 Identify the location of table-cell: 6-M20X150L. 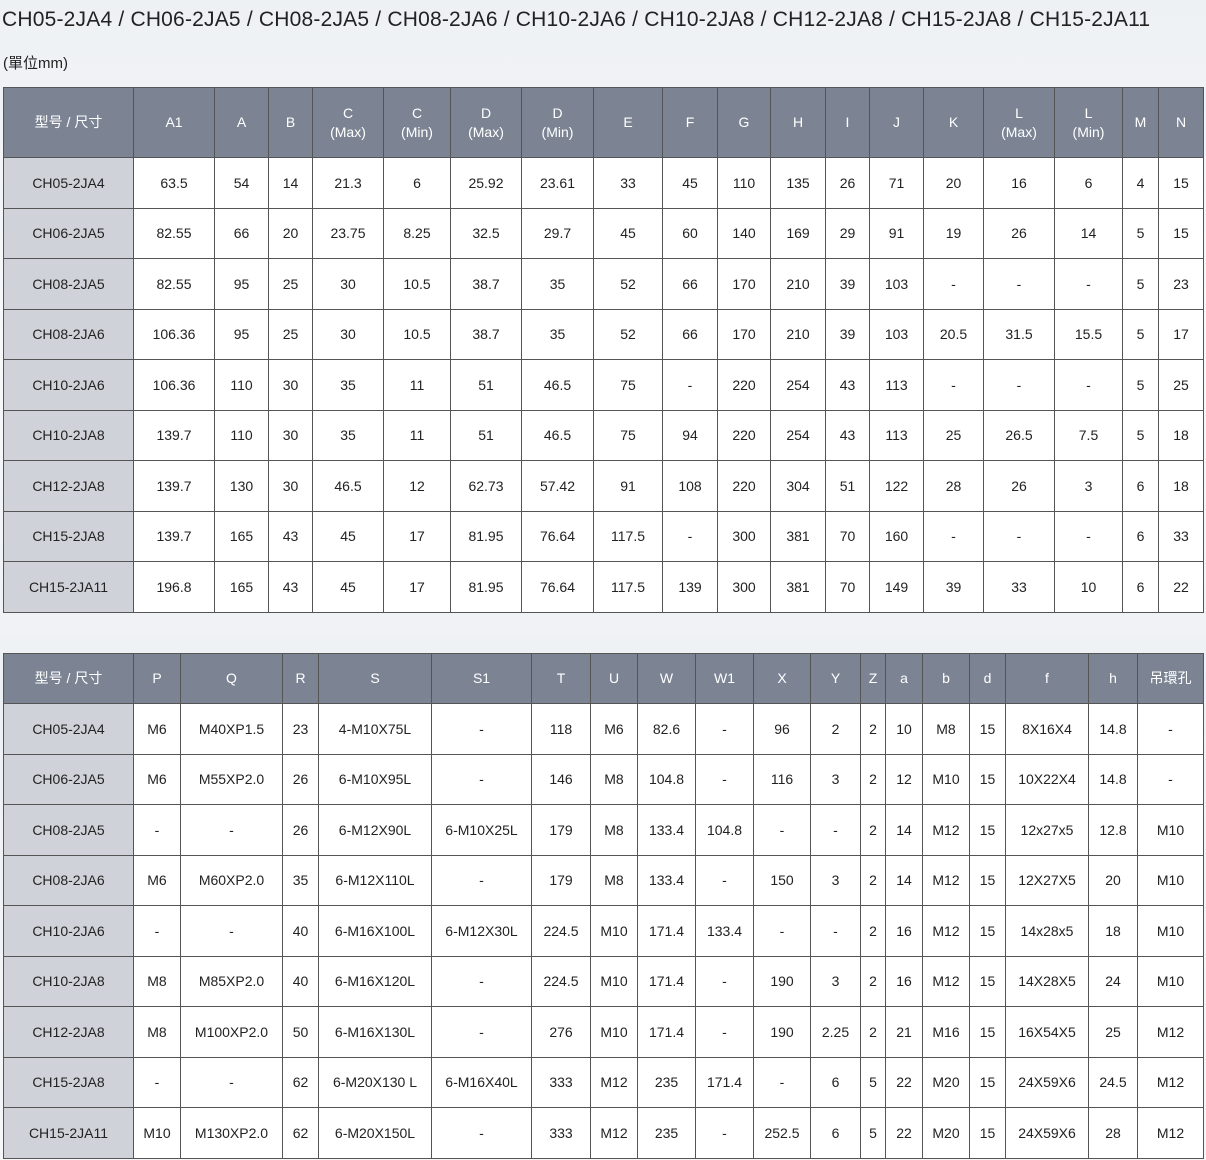
(375, 1133).